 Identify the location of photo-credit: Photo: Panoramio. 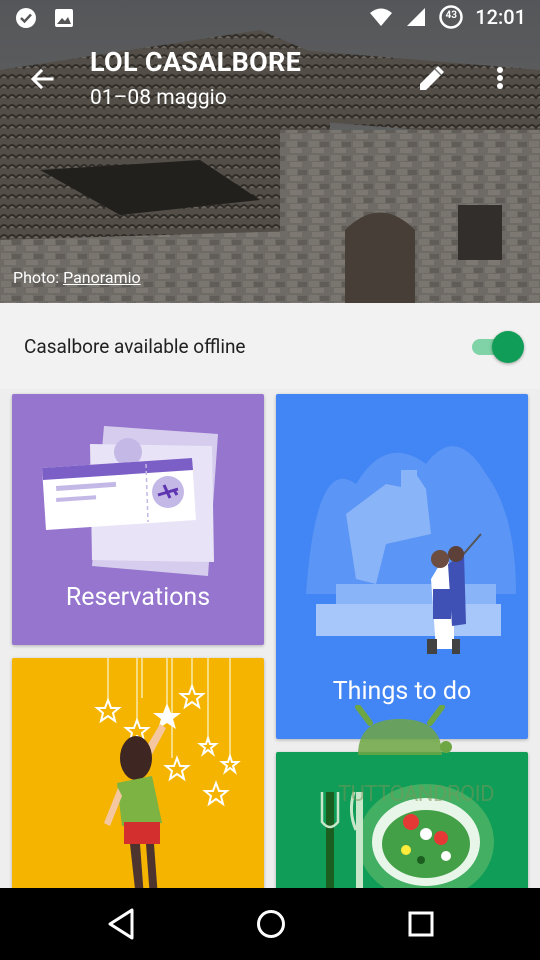
(77, 277).